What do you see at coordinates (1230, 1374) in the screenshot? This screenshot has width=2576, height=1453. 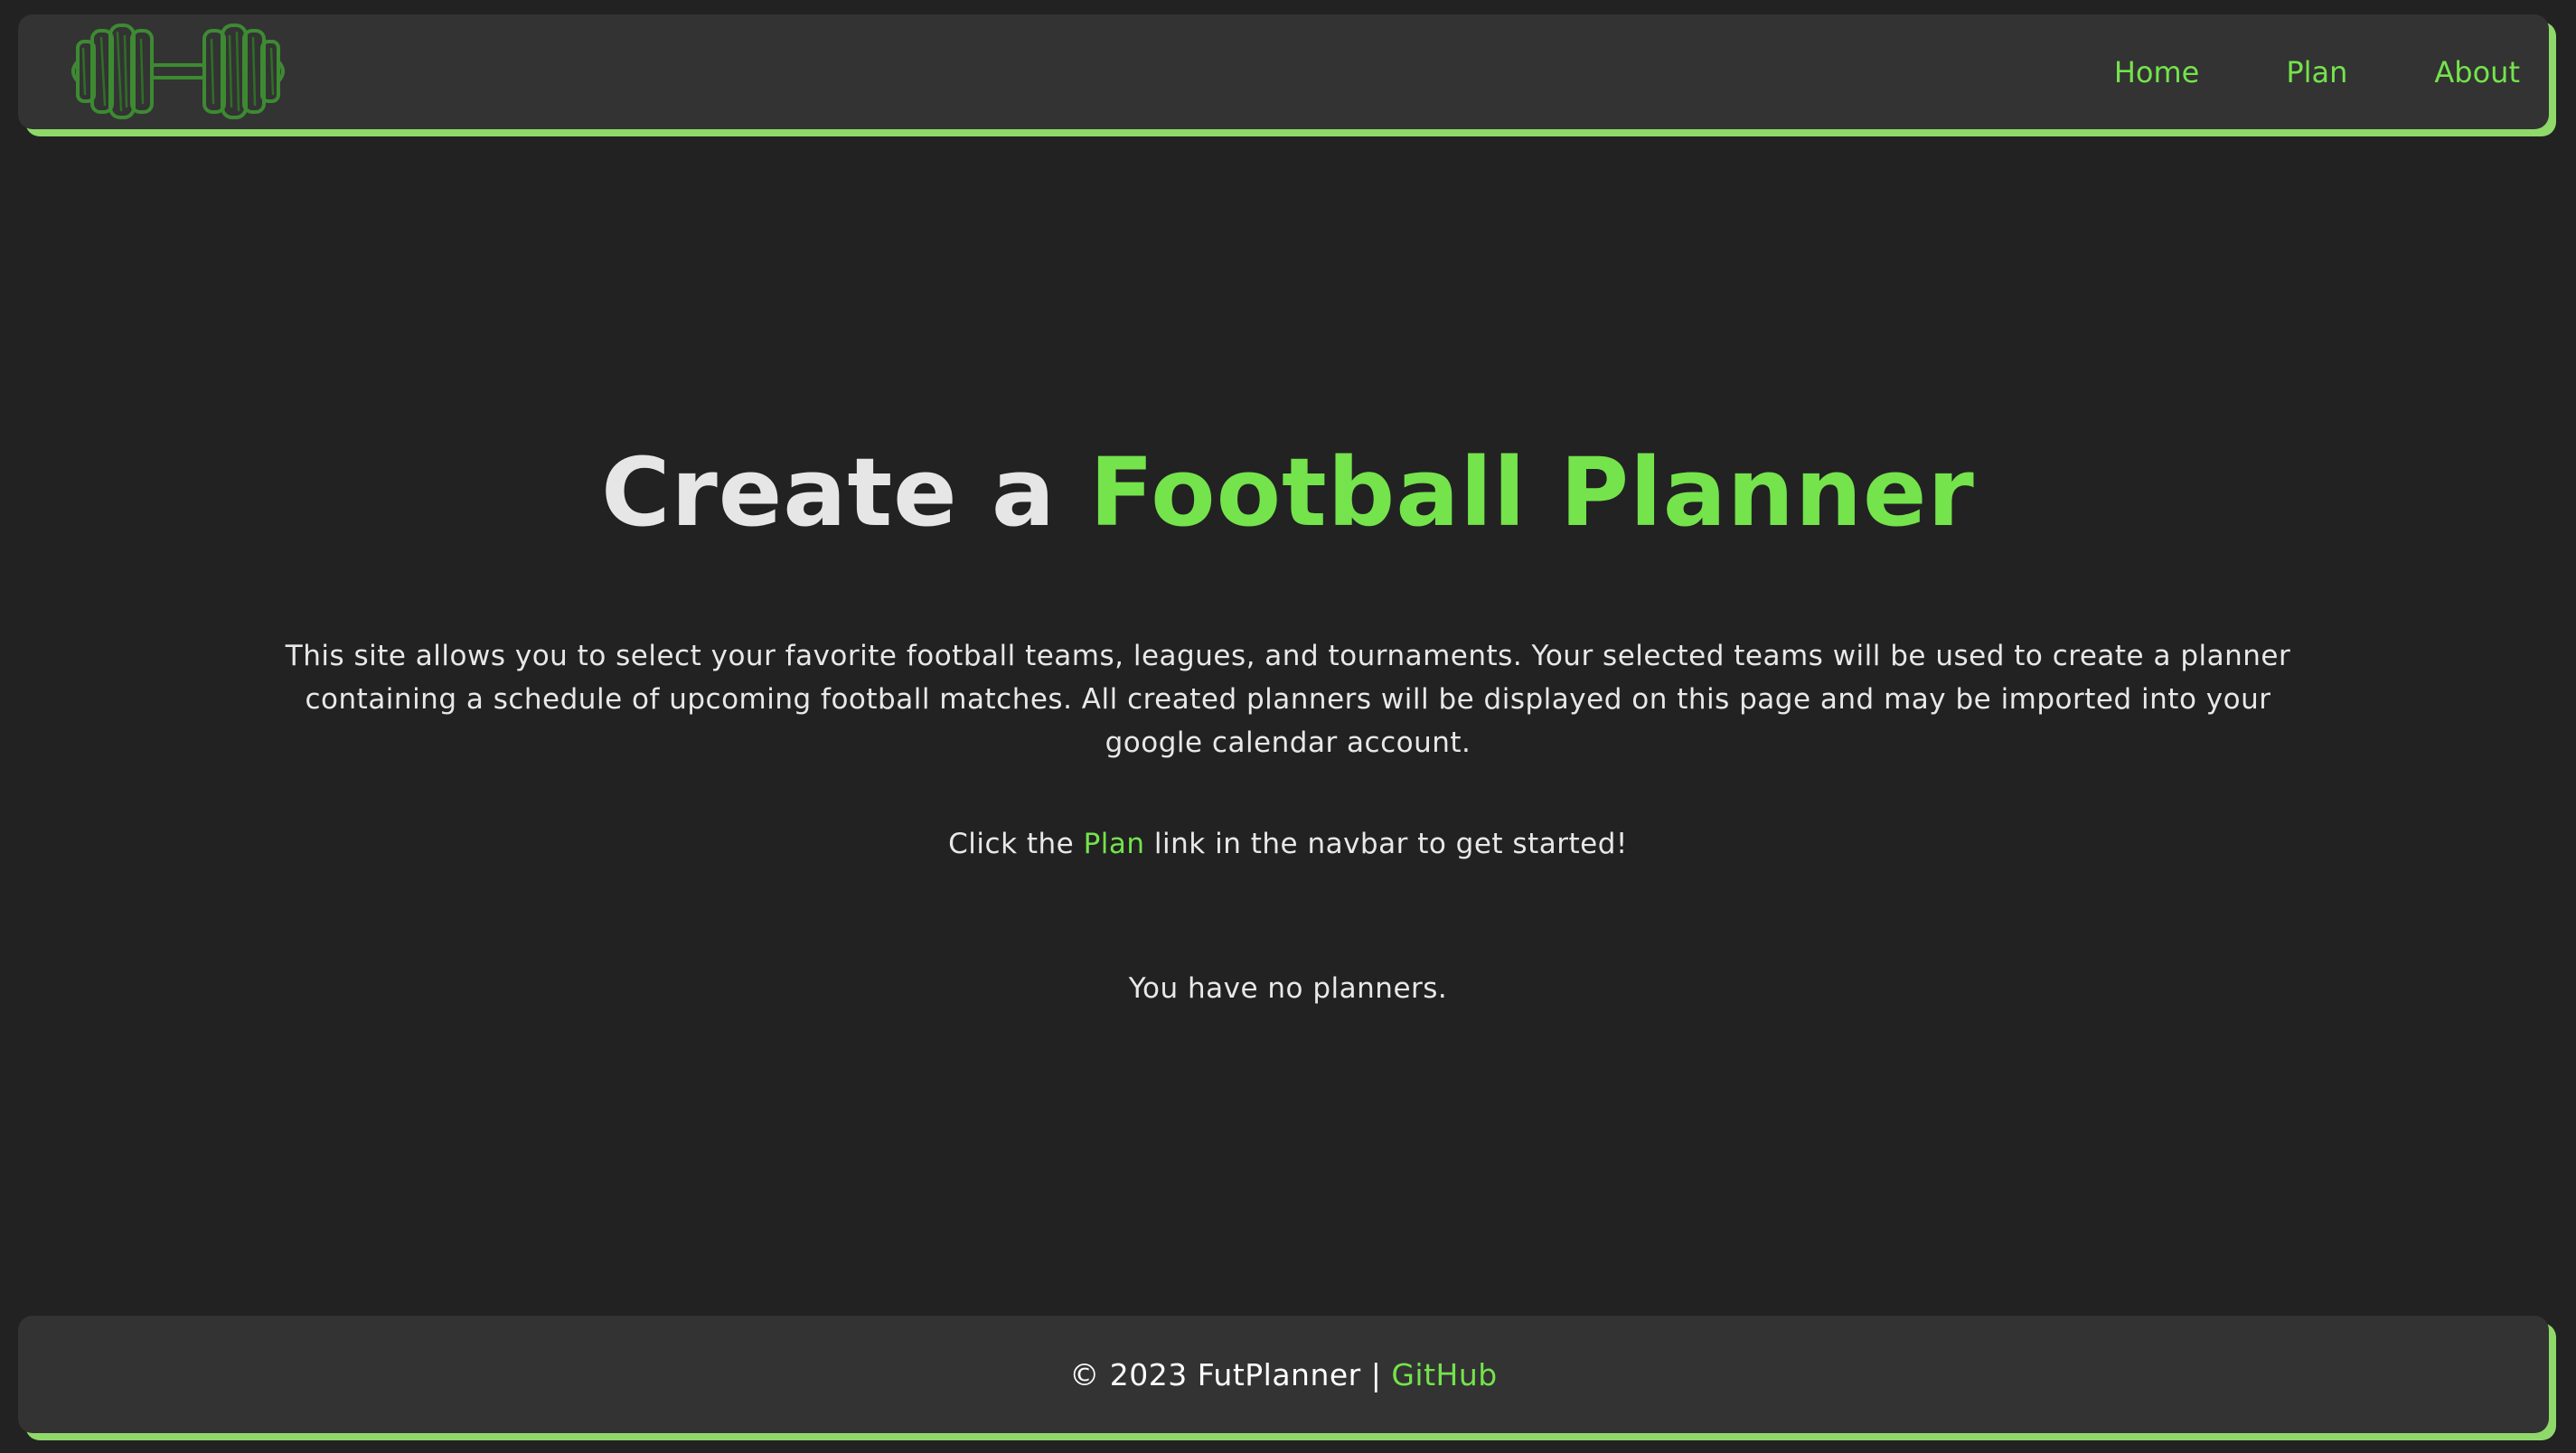 I see `copyright-text: © 2023 FutPlanner |` at bounding box center [1230, 1374].